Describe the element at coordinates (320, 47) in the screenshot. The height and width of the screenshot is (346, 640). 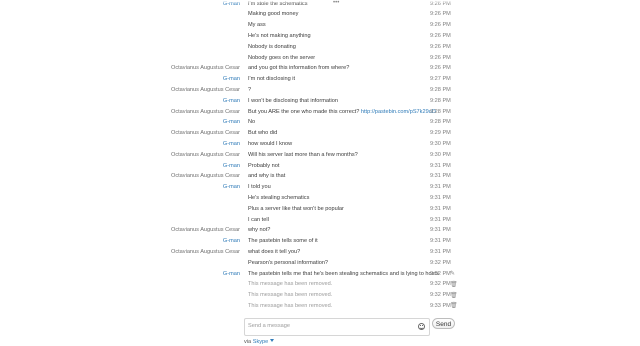
I see `message-row: Nobody is donating 9:26 PM` at that location.